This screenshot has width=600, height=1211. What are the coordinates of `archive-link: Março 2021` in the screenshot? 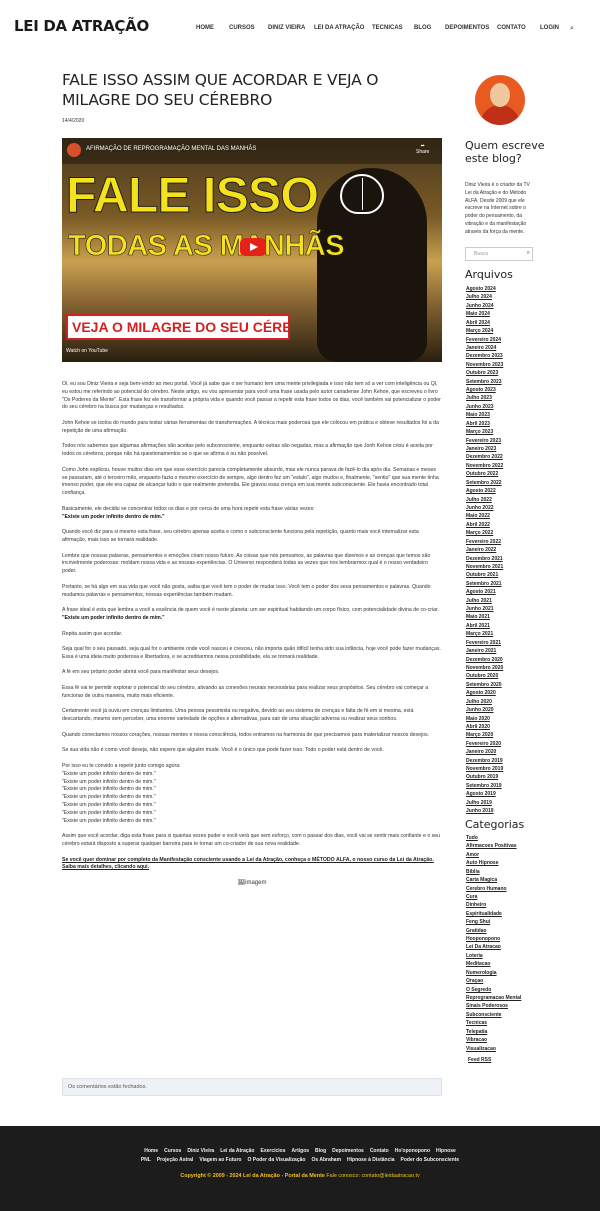 It's located at (506, 634).